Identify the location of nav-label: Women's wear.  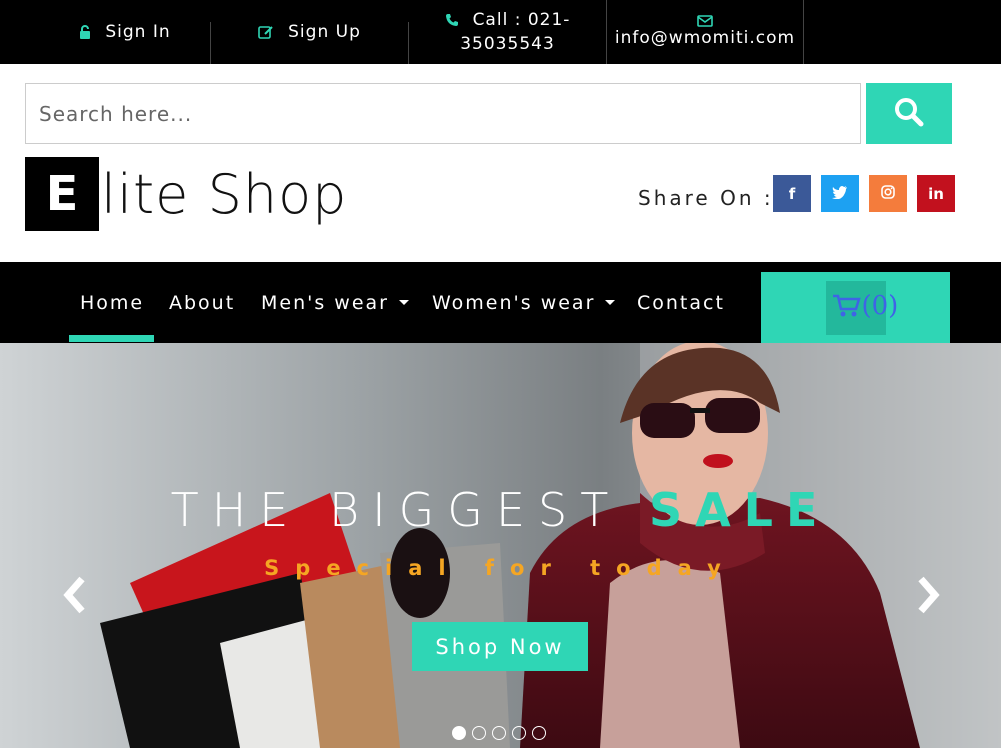
(514, 302).